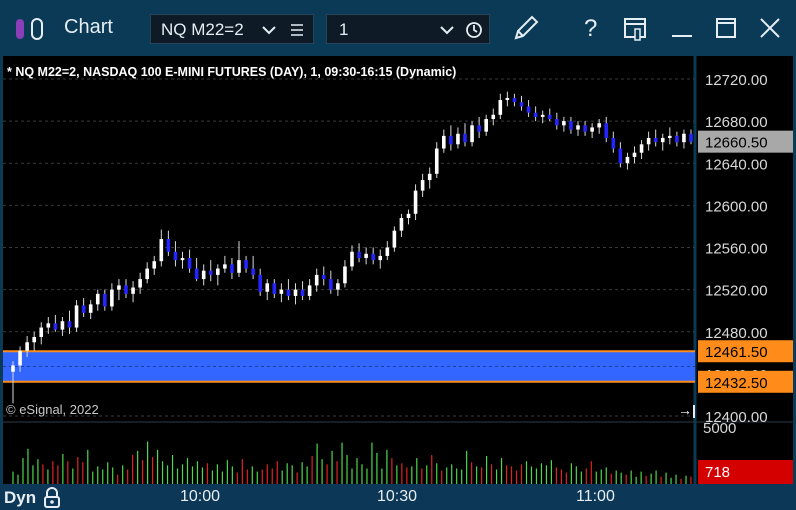 The height and width of the screenshot is (510, 796). What do you see at coordinates (232, 29) in the screenshot?
I see `symbol-field: NQ M22=2` at bounding box center [232, 29].